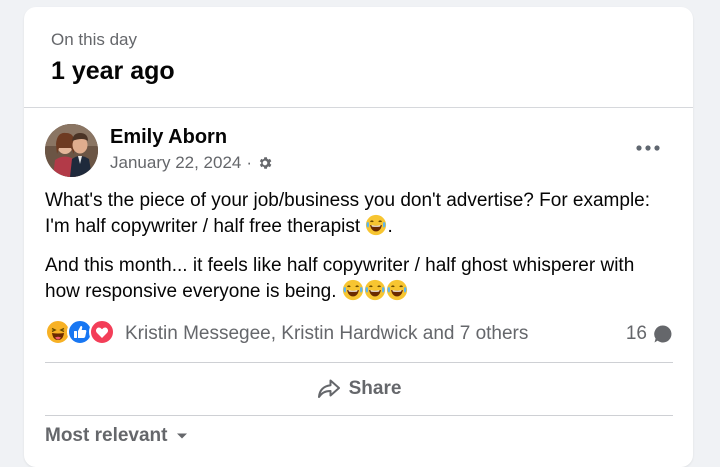 The image size is (720, 467). I want to click on gear-icon, so click(265, 163).